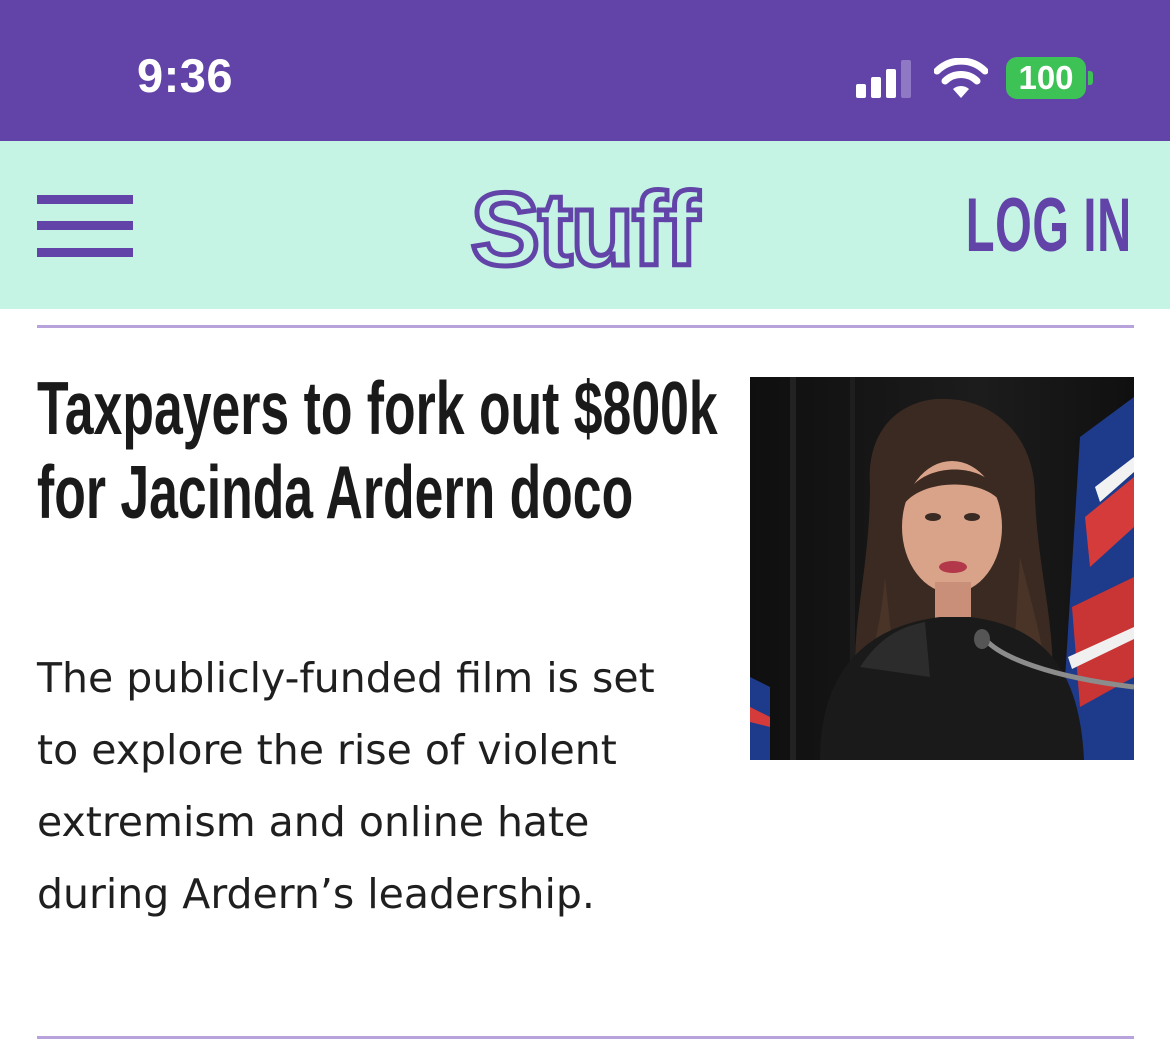  Describe the element at coordinates (585, 70) in the screenshot. I see `status-bar: 9:36 100` at that location.